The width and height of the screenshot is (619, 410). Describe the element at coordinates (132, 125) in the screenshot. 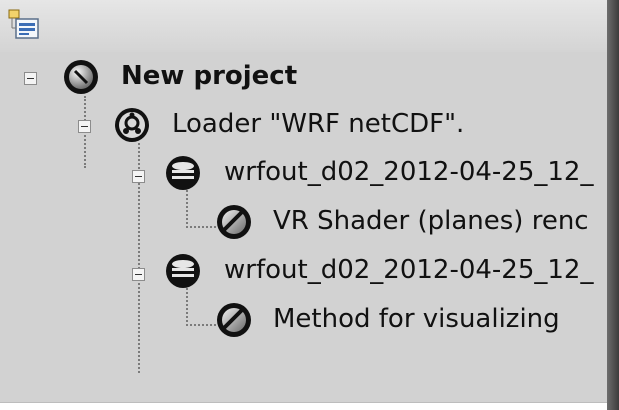

I see `gear-icon` at that location.